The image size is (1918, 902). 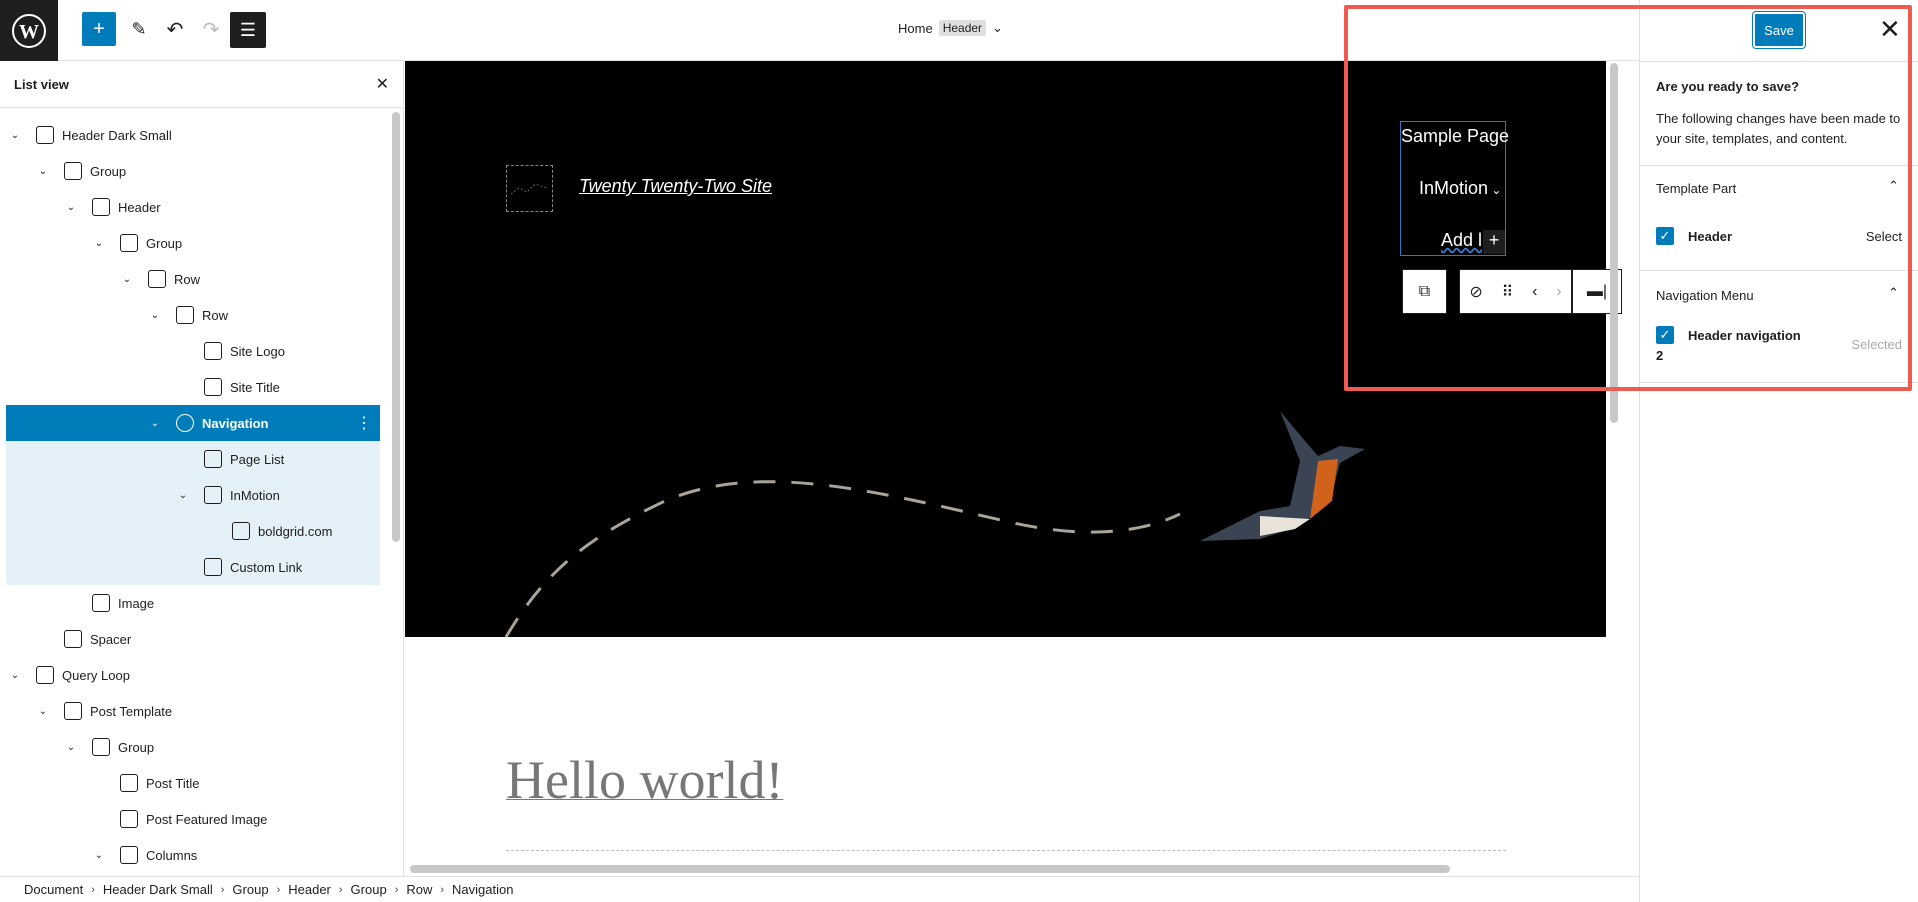 I want to click on redo-icon: ↷, so click(x=211, y=29).